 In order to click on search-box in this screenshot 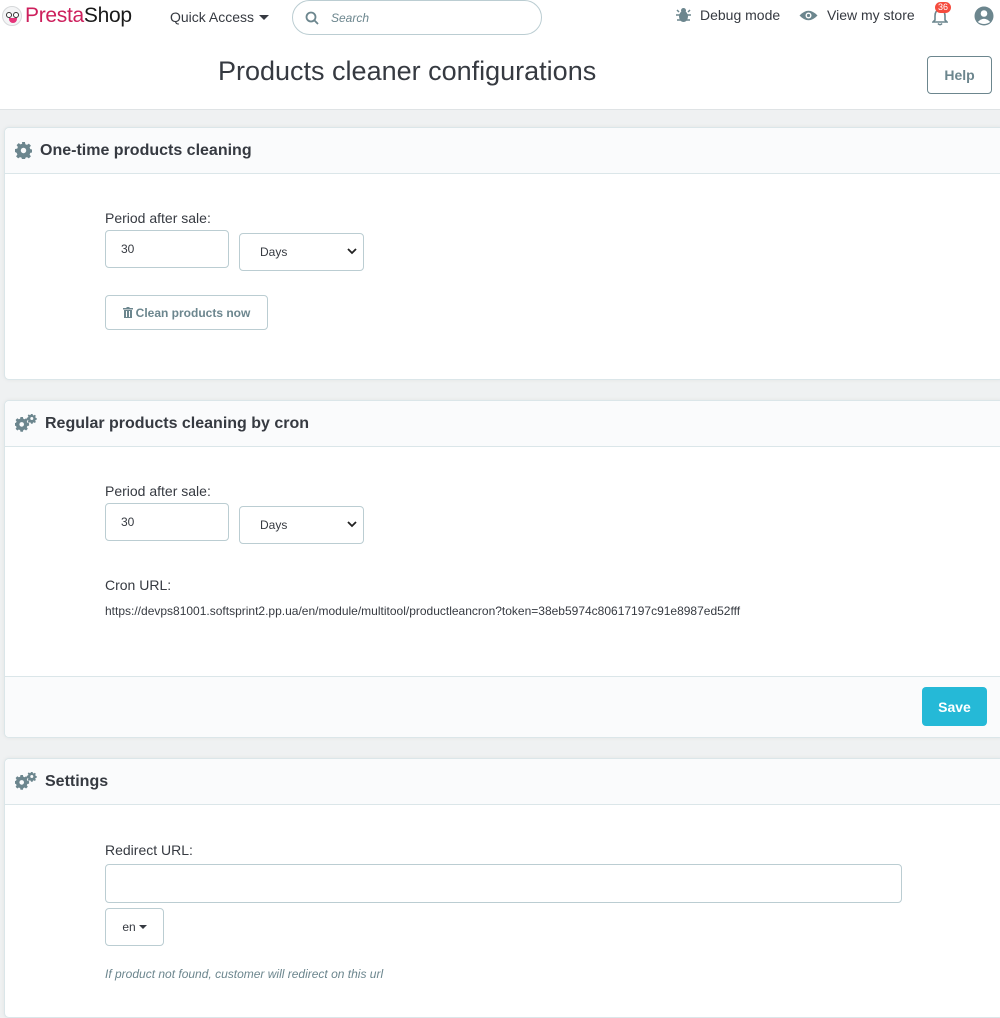, I will do `click(417, 17)`.